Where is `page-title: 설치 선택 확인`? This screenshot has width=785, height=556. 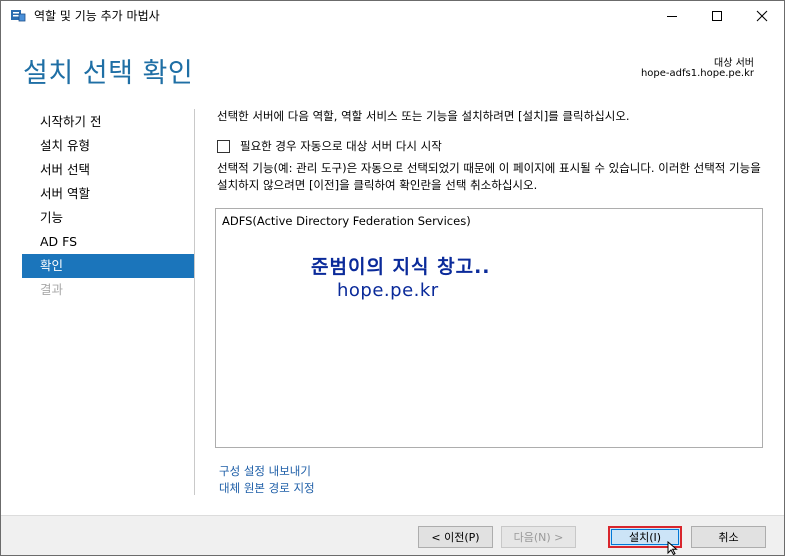
page-title: 설치 선택 확인 is located at coordinates (108, 73).